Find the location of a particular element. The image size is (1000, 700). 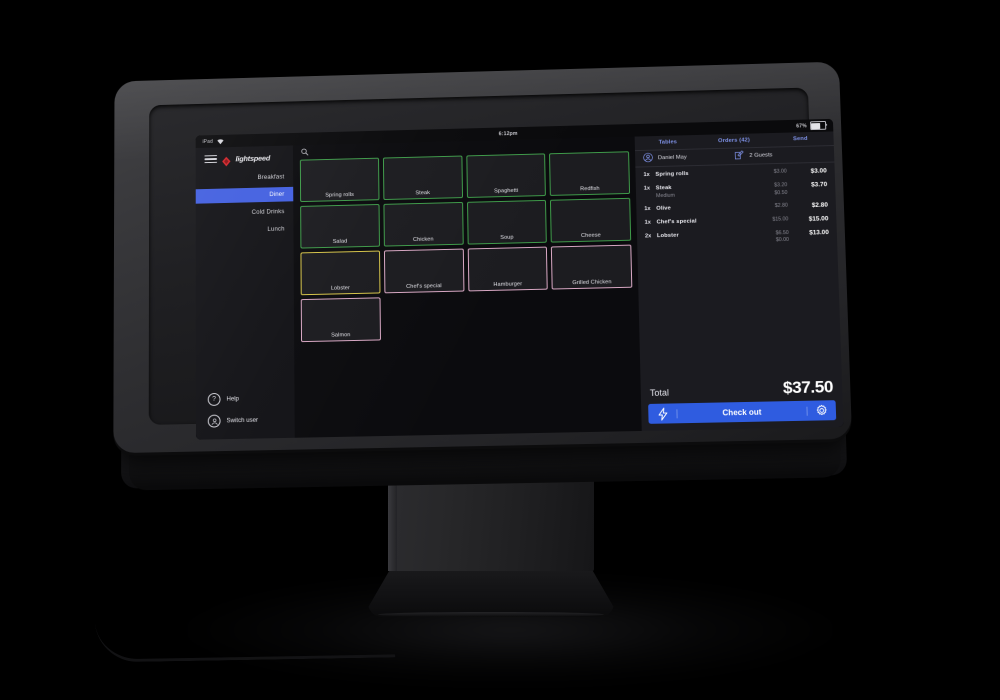

checkout-bar: Check out is located at coordinates (742, 412).